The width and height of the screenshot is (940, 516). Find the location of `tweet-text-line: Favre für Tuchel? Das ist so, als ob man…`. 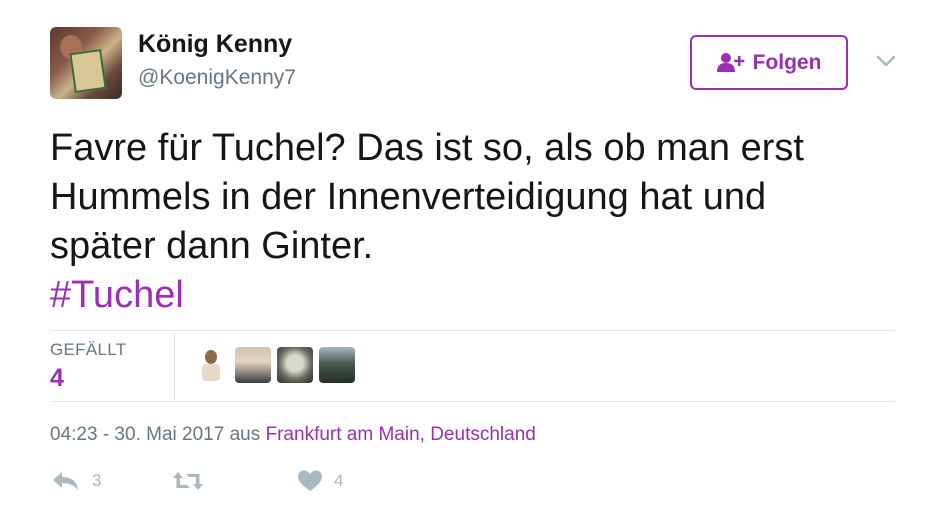

tweet-text-line: Favre für Tuchel? Das ist so, als ob man… is located at coordinates (427, 148).